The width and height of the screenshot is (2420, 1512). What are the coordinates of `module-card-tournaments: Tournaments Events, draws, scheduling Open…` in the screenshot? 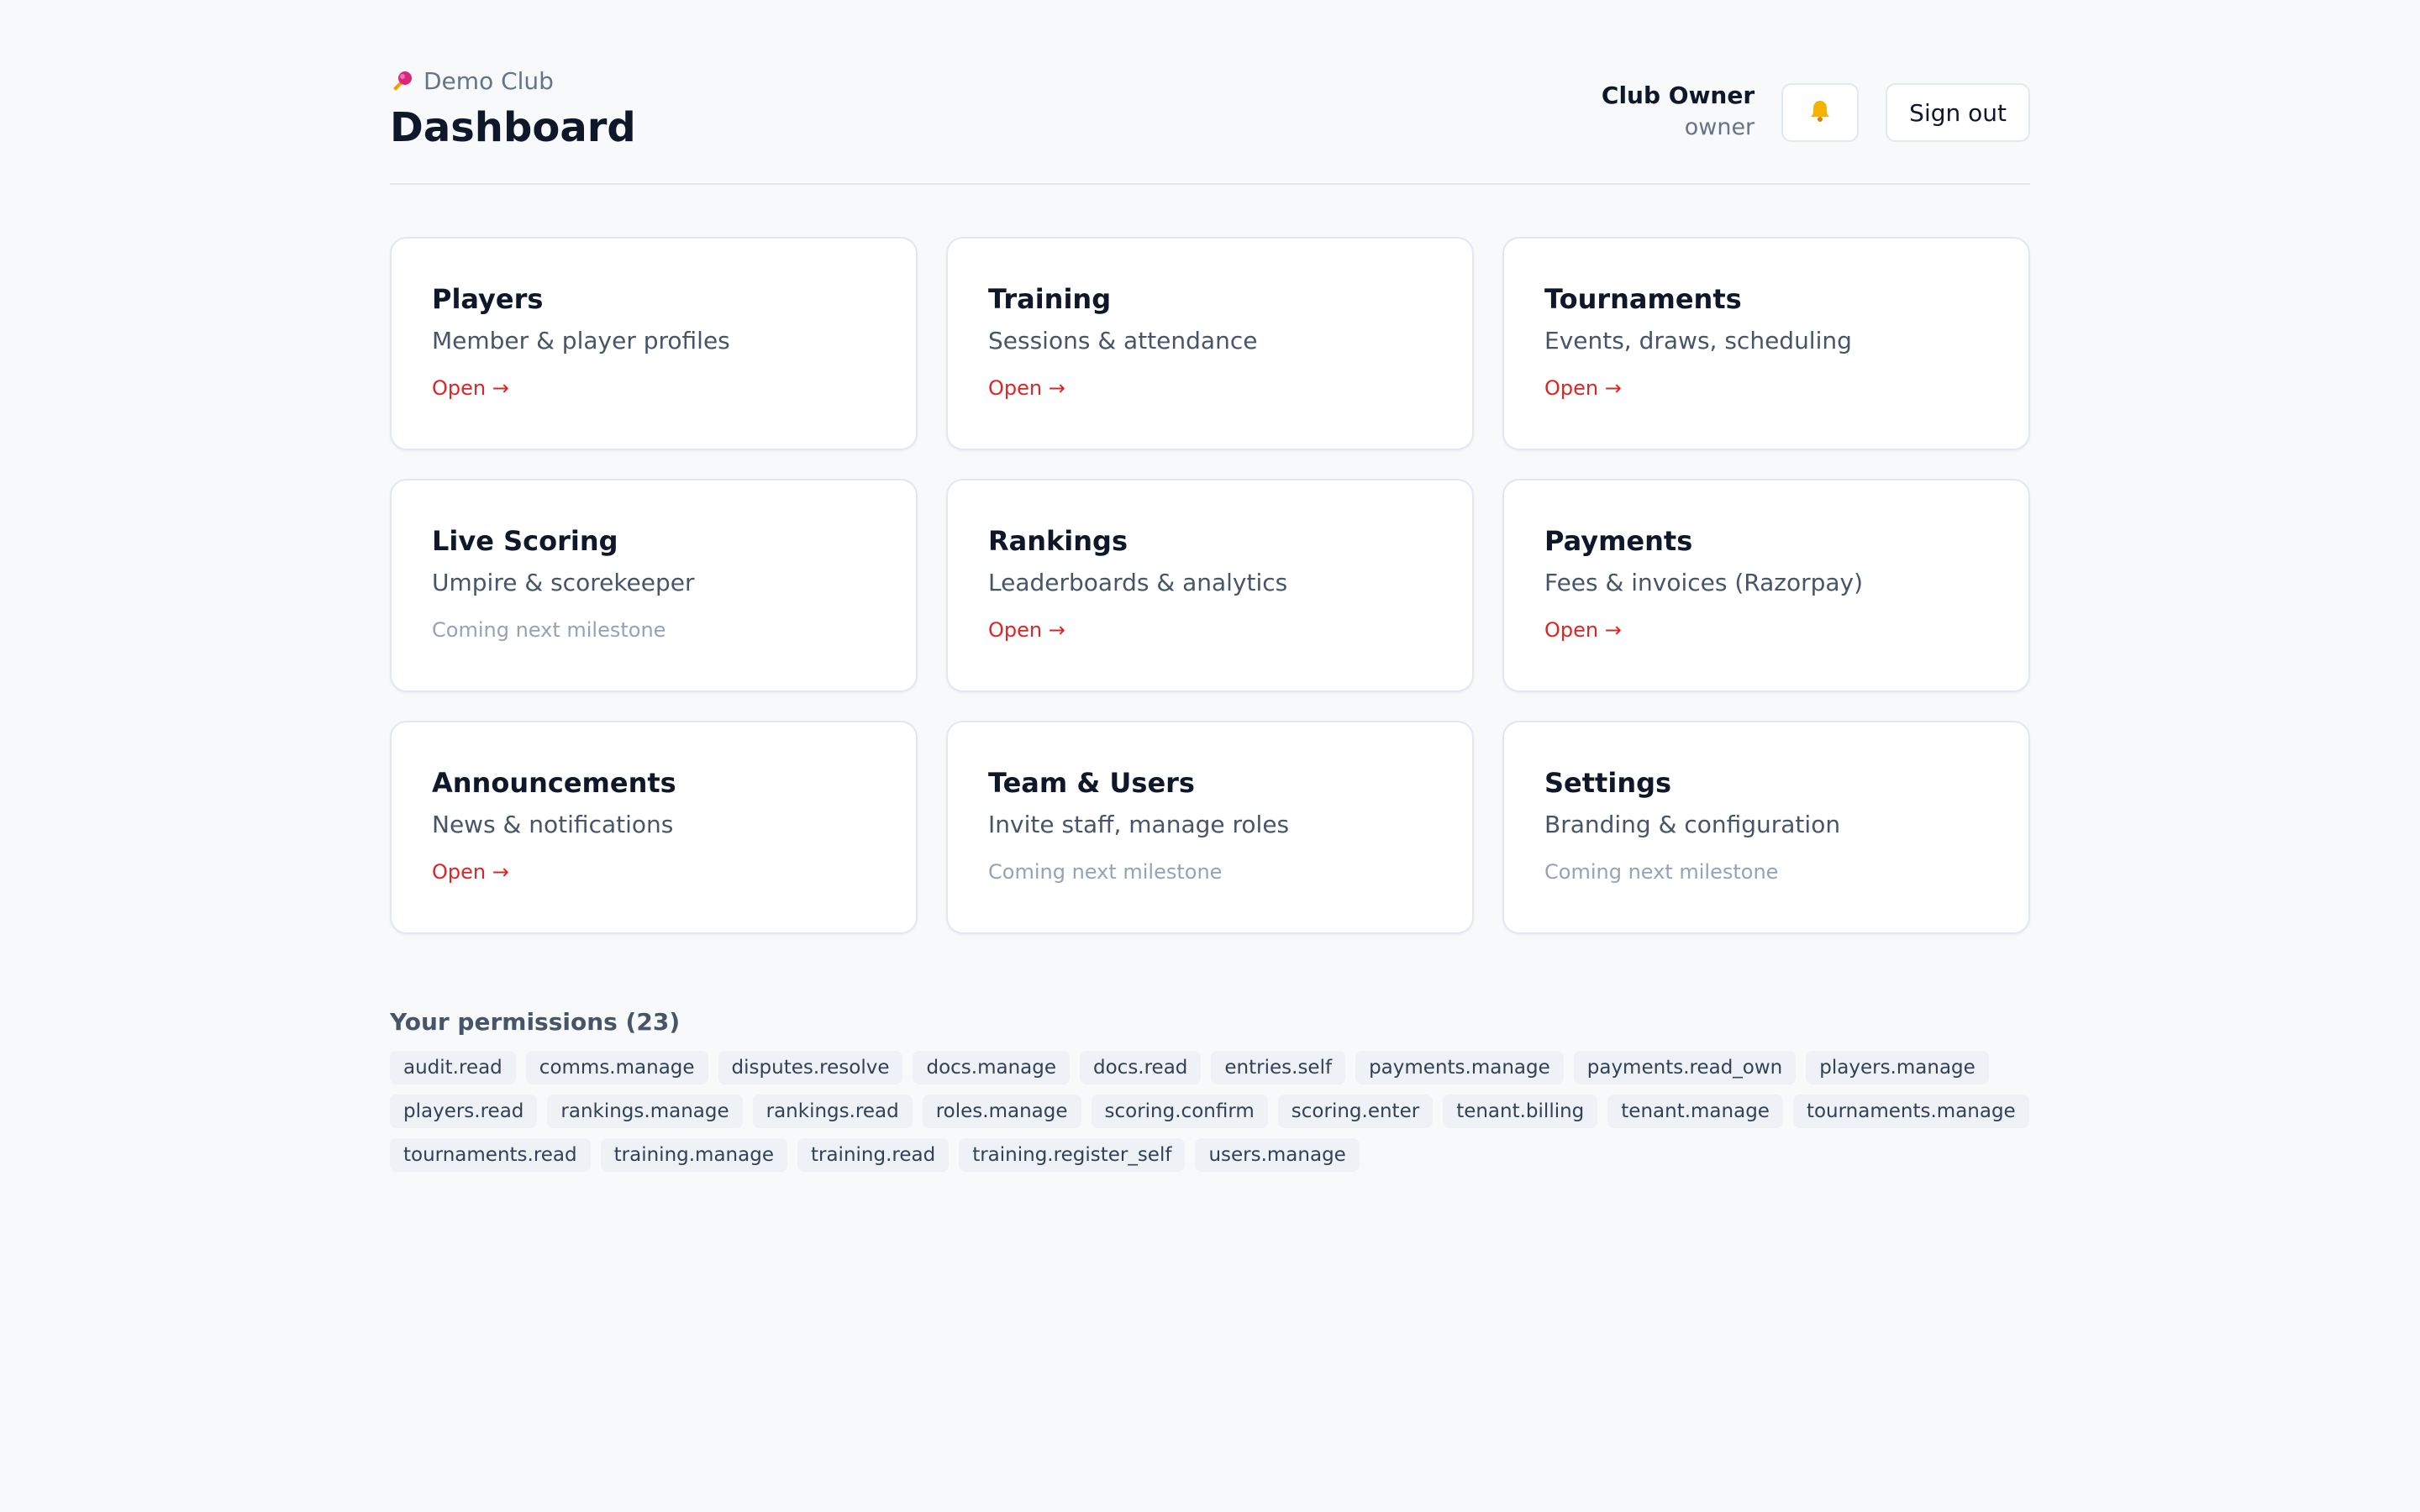 It's located at (1766, 343).